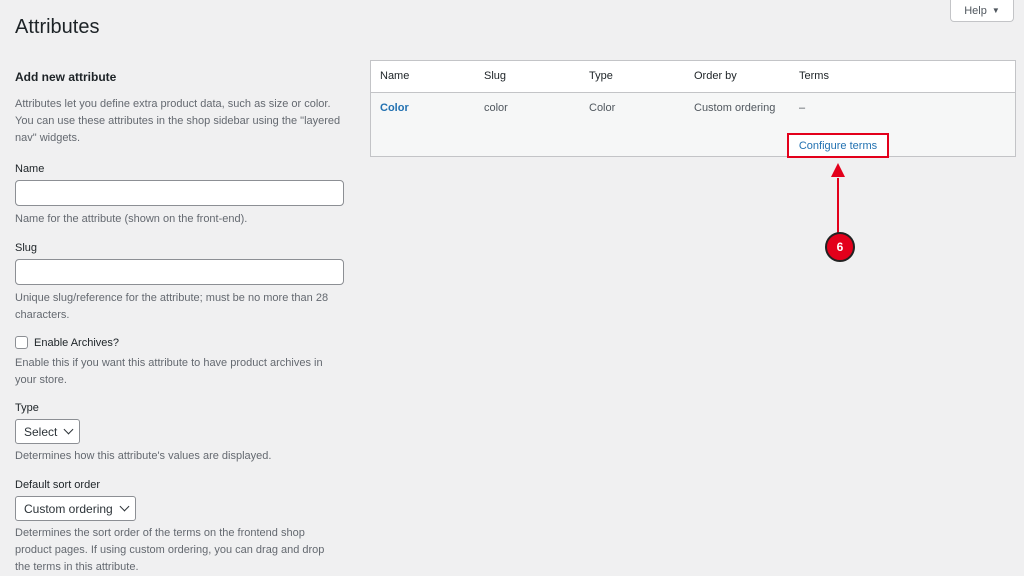  What do you see at coordinates (41, 431) in the screenshot?
I see `type-select-value: Select` at bounding box center [41, 431].